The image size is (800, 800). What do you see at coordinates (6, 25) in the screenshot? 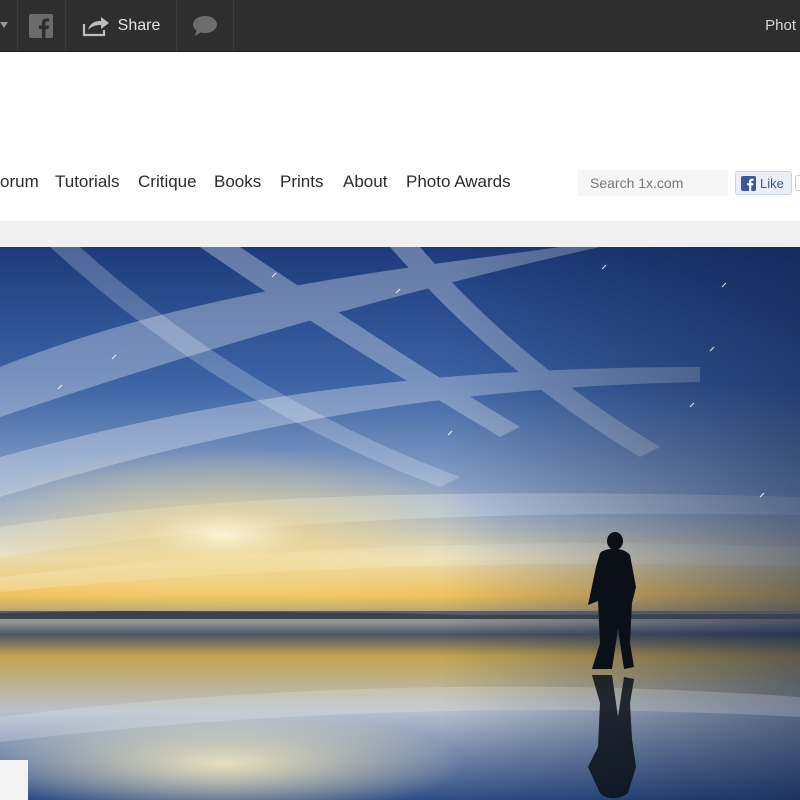
I see `dropdown-caret-icon` at bounding box center [6, 25].